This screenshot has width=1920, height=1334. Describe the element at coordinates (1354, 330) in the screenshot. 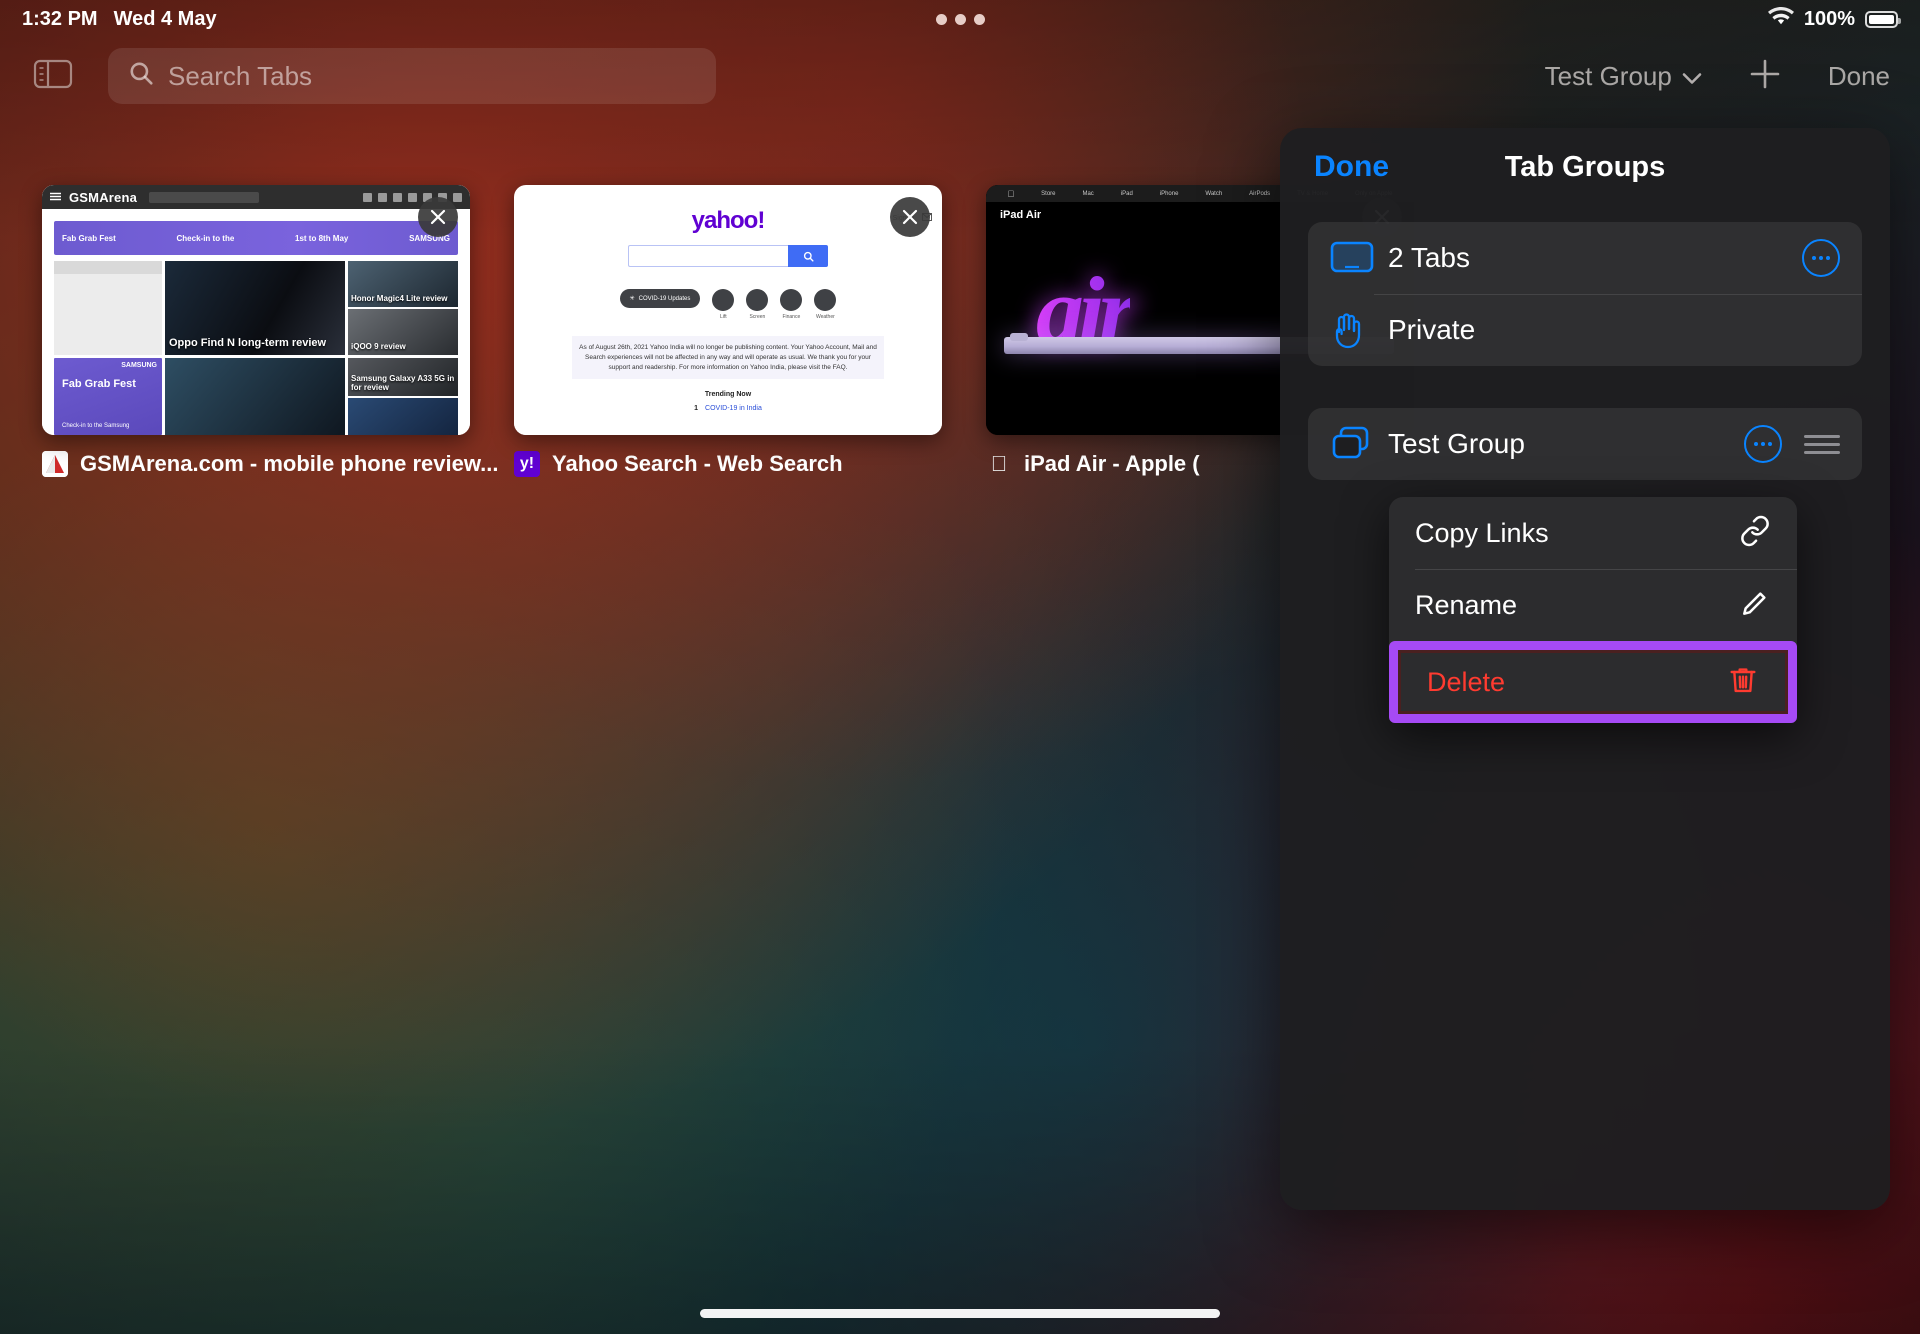

I see `hand-raised-icon` at that location.